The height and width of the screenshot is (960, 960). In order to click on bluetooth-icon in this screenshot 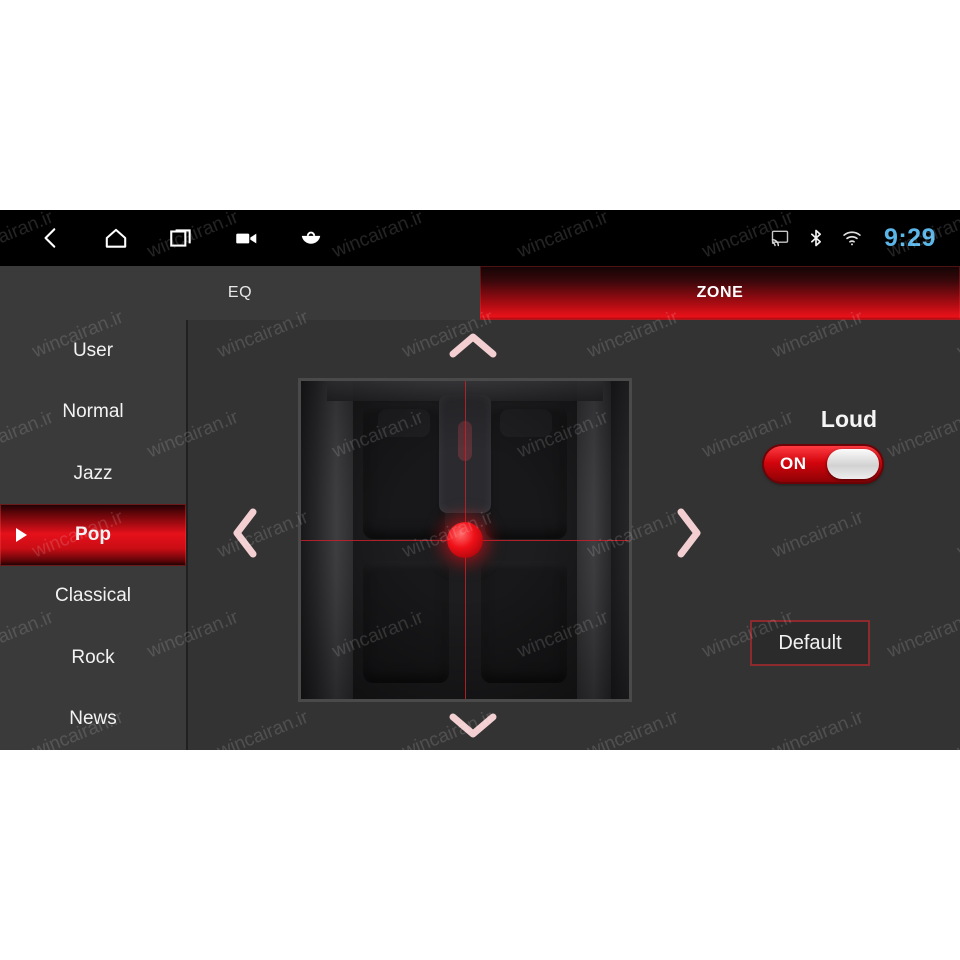, I will do `click(816, 238)`.